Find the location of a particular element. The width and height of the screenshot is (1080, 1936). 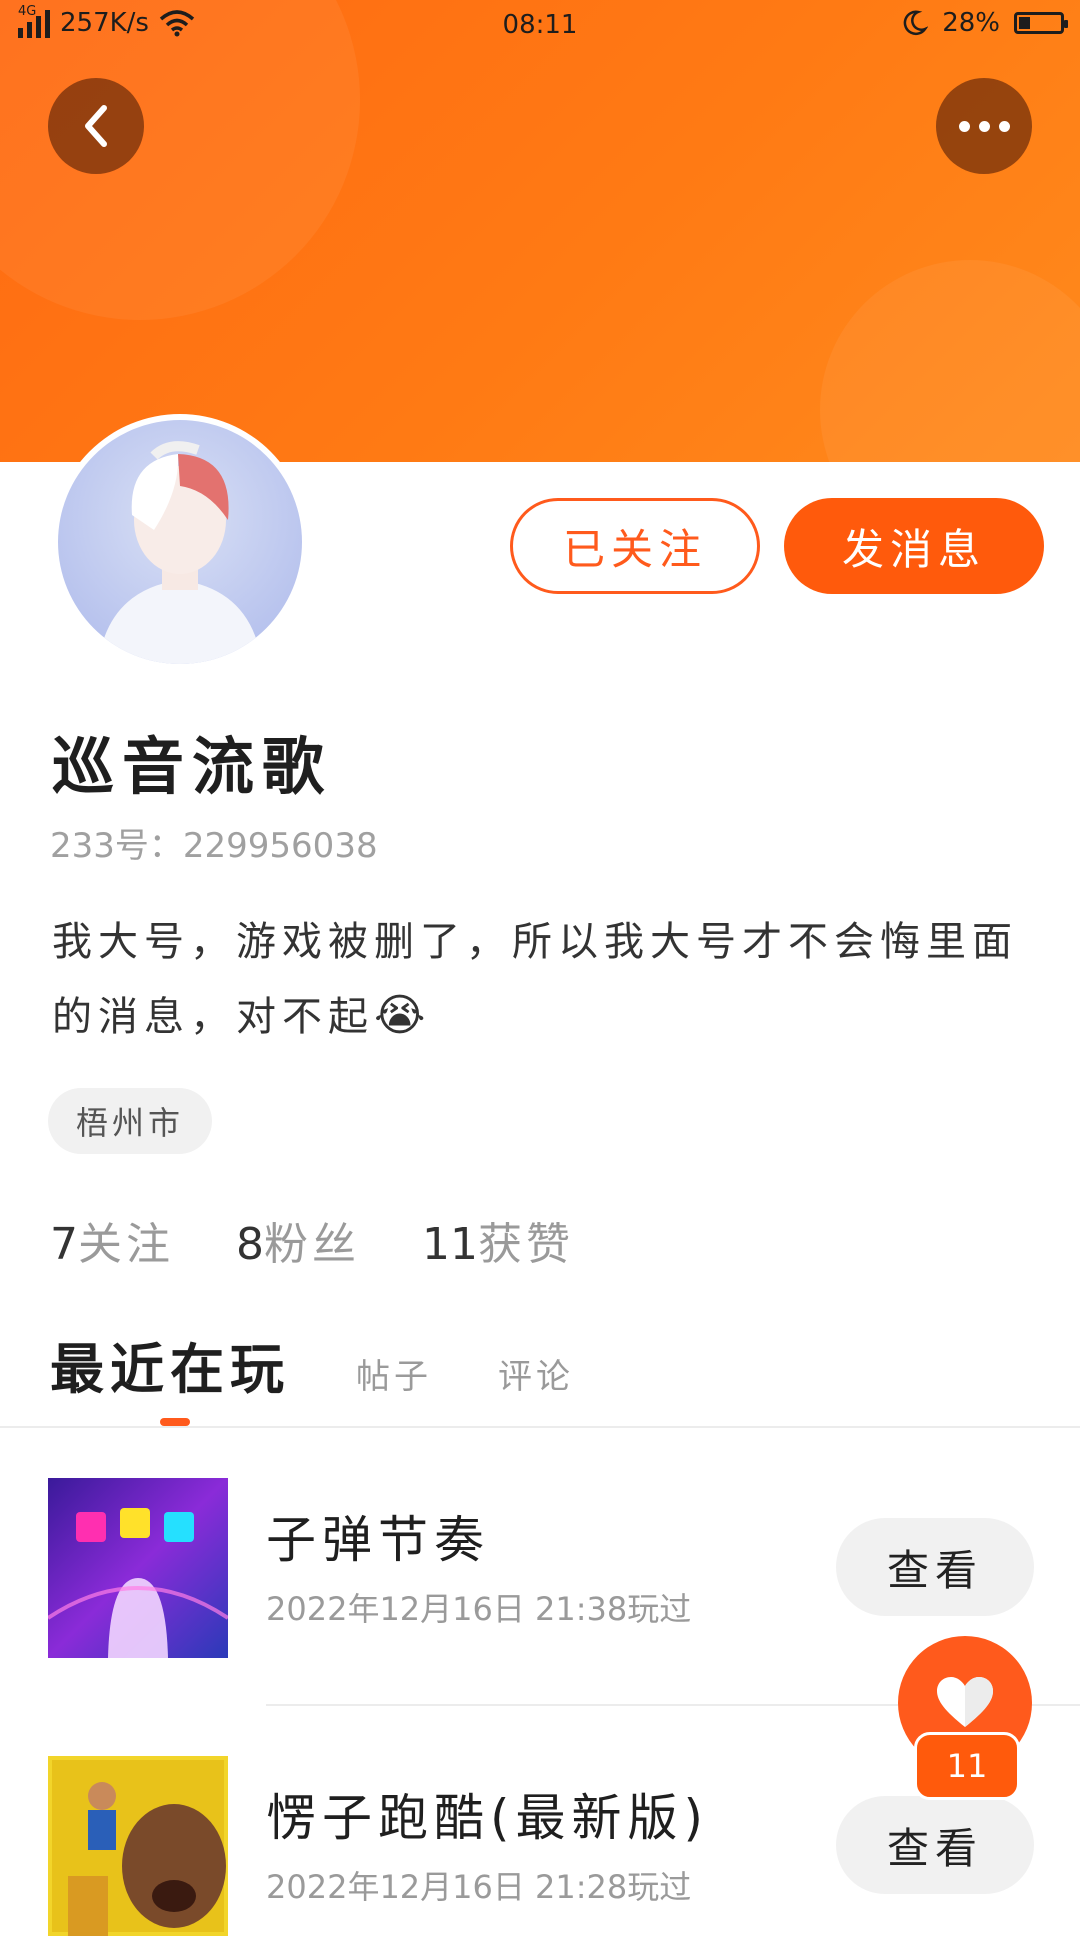

game-title: 子弹节奏 is located at coordinates (378, 1540).